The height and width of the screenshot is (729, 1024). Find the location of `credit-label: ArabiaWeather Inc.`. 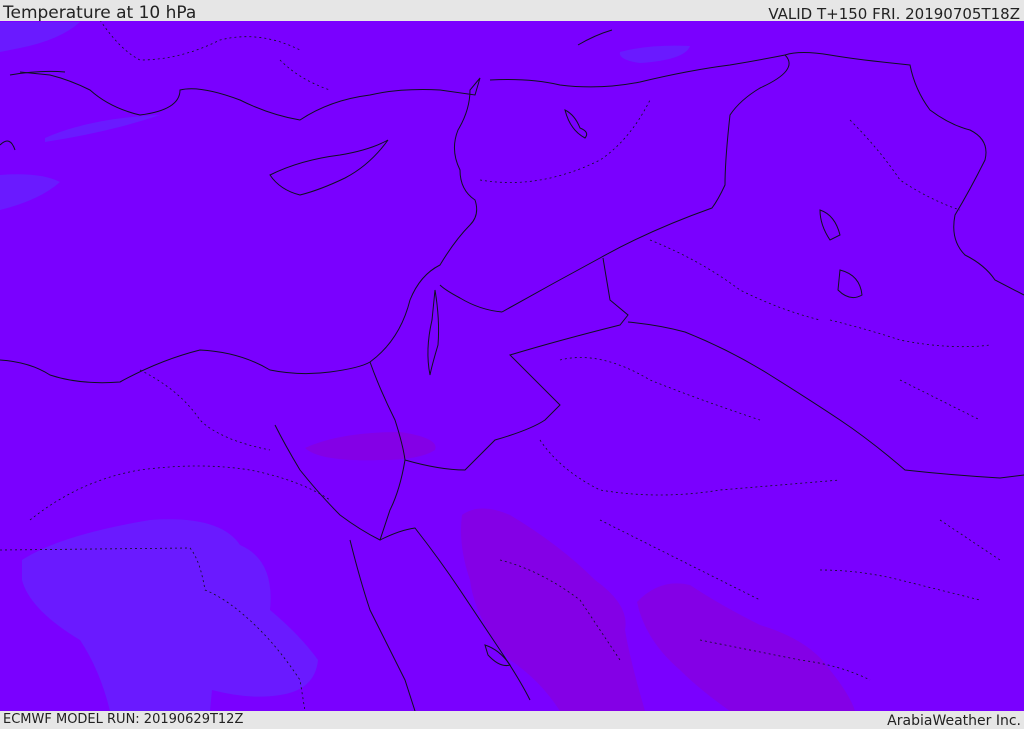

credit-label: ArabiaWeather Inc. is located at coordinates (954, 721).